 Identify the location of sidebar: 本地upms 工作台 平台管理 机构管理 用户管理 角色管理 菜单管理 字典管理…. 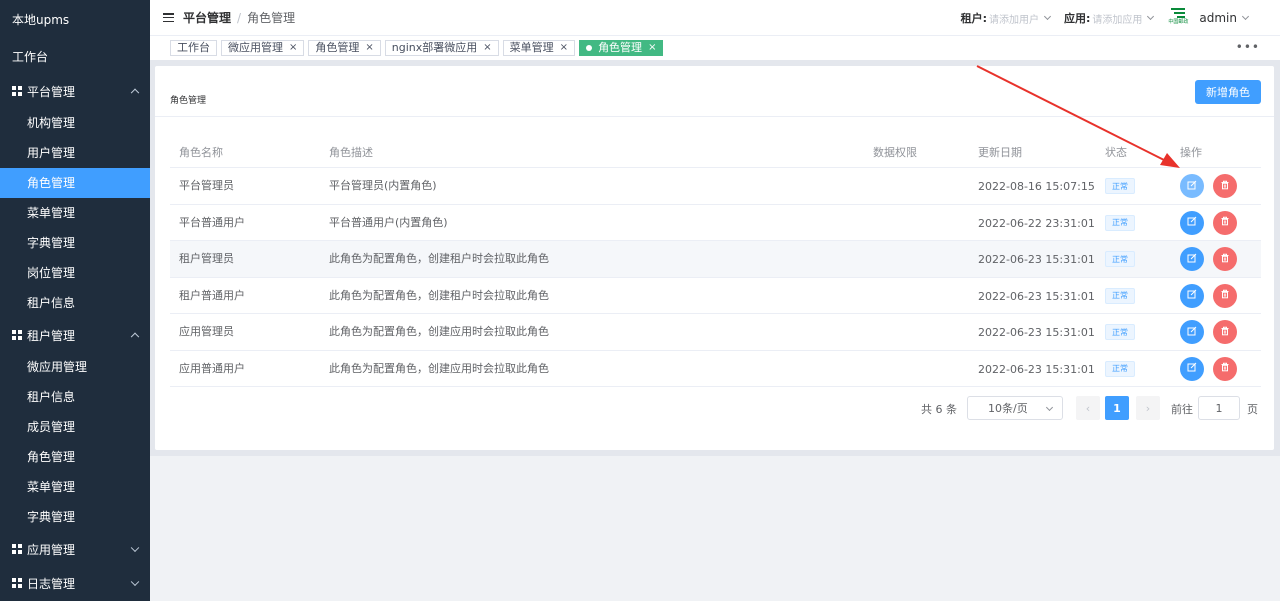
(75, 300).